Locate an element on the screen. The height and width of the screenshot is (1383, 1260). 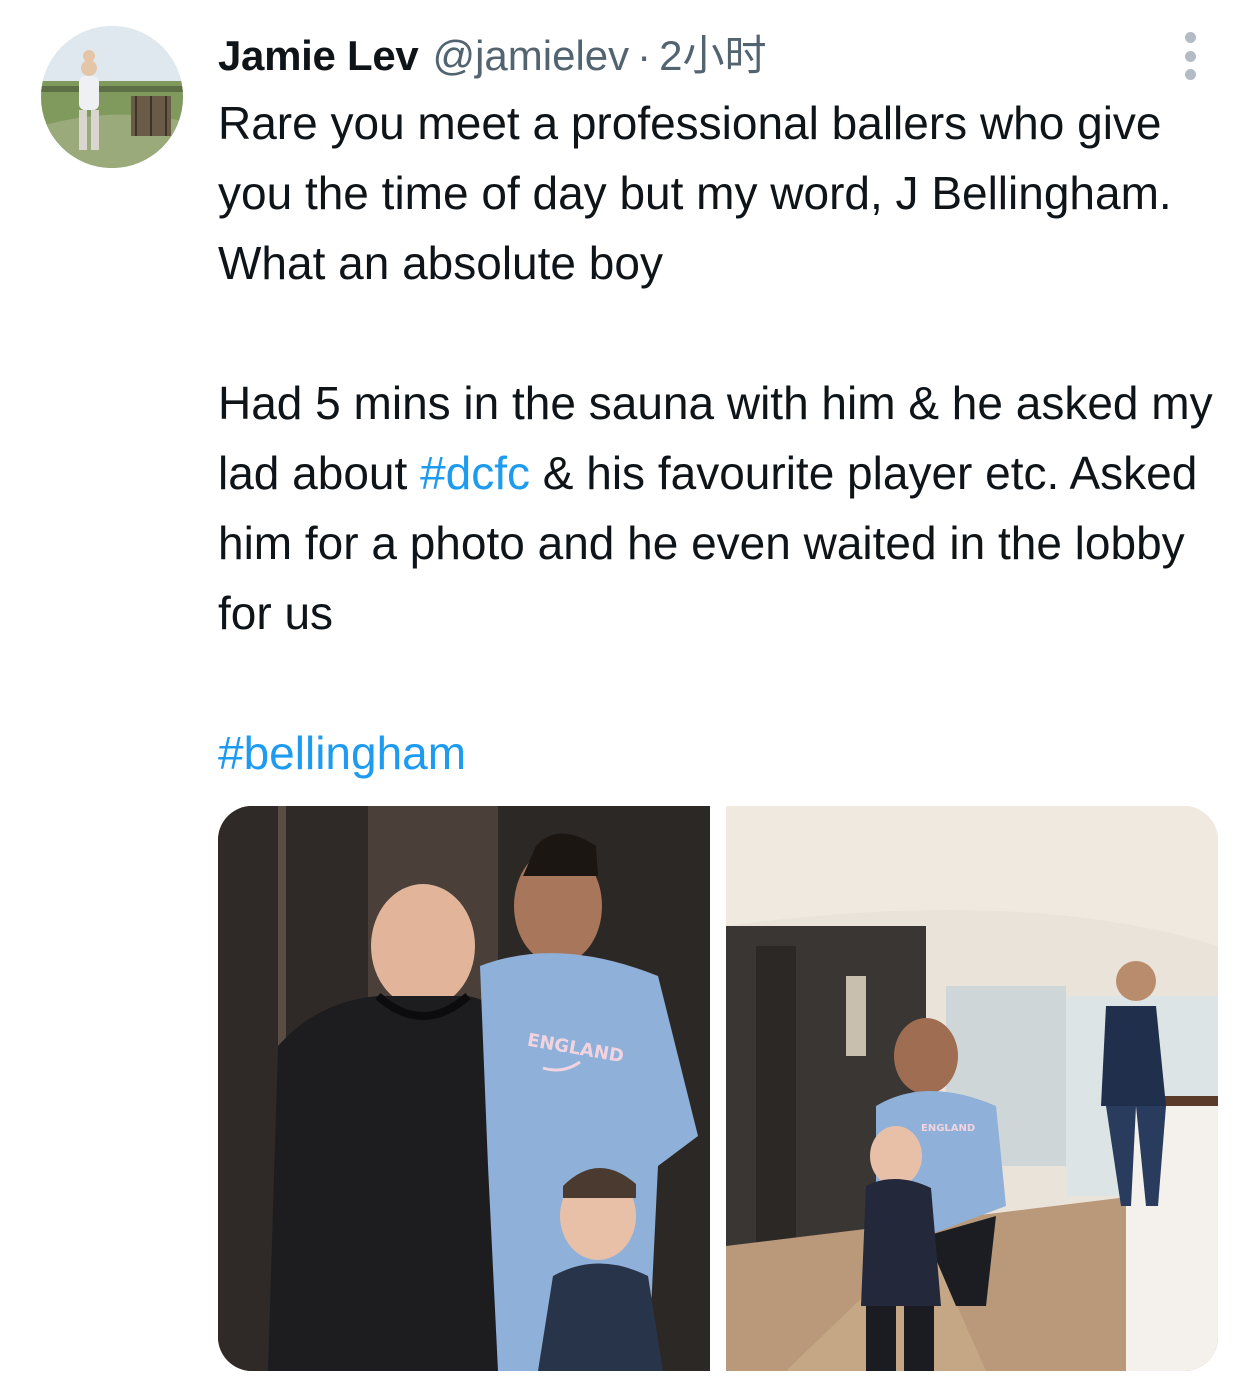
tweet-header: Jamie Lev @jamielev · 2小时 is located at coordinates (492, 51).